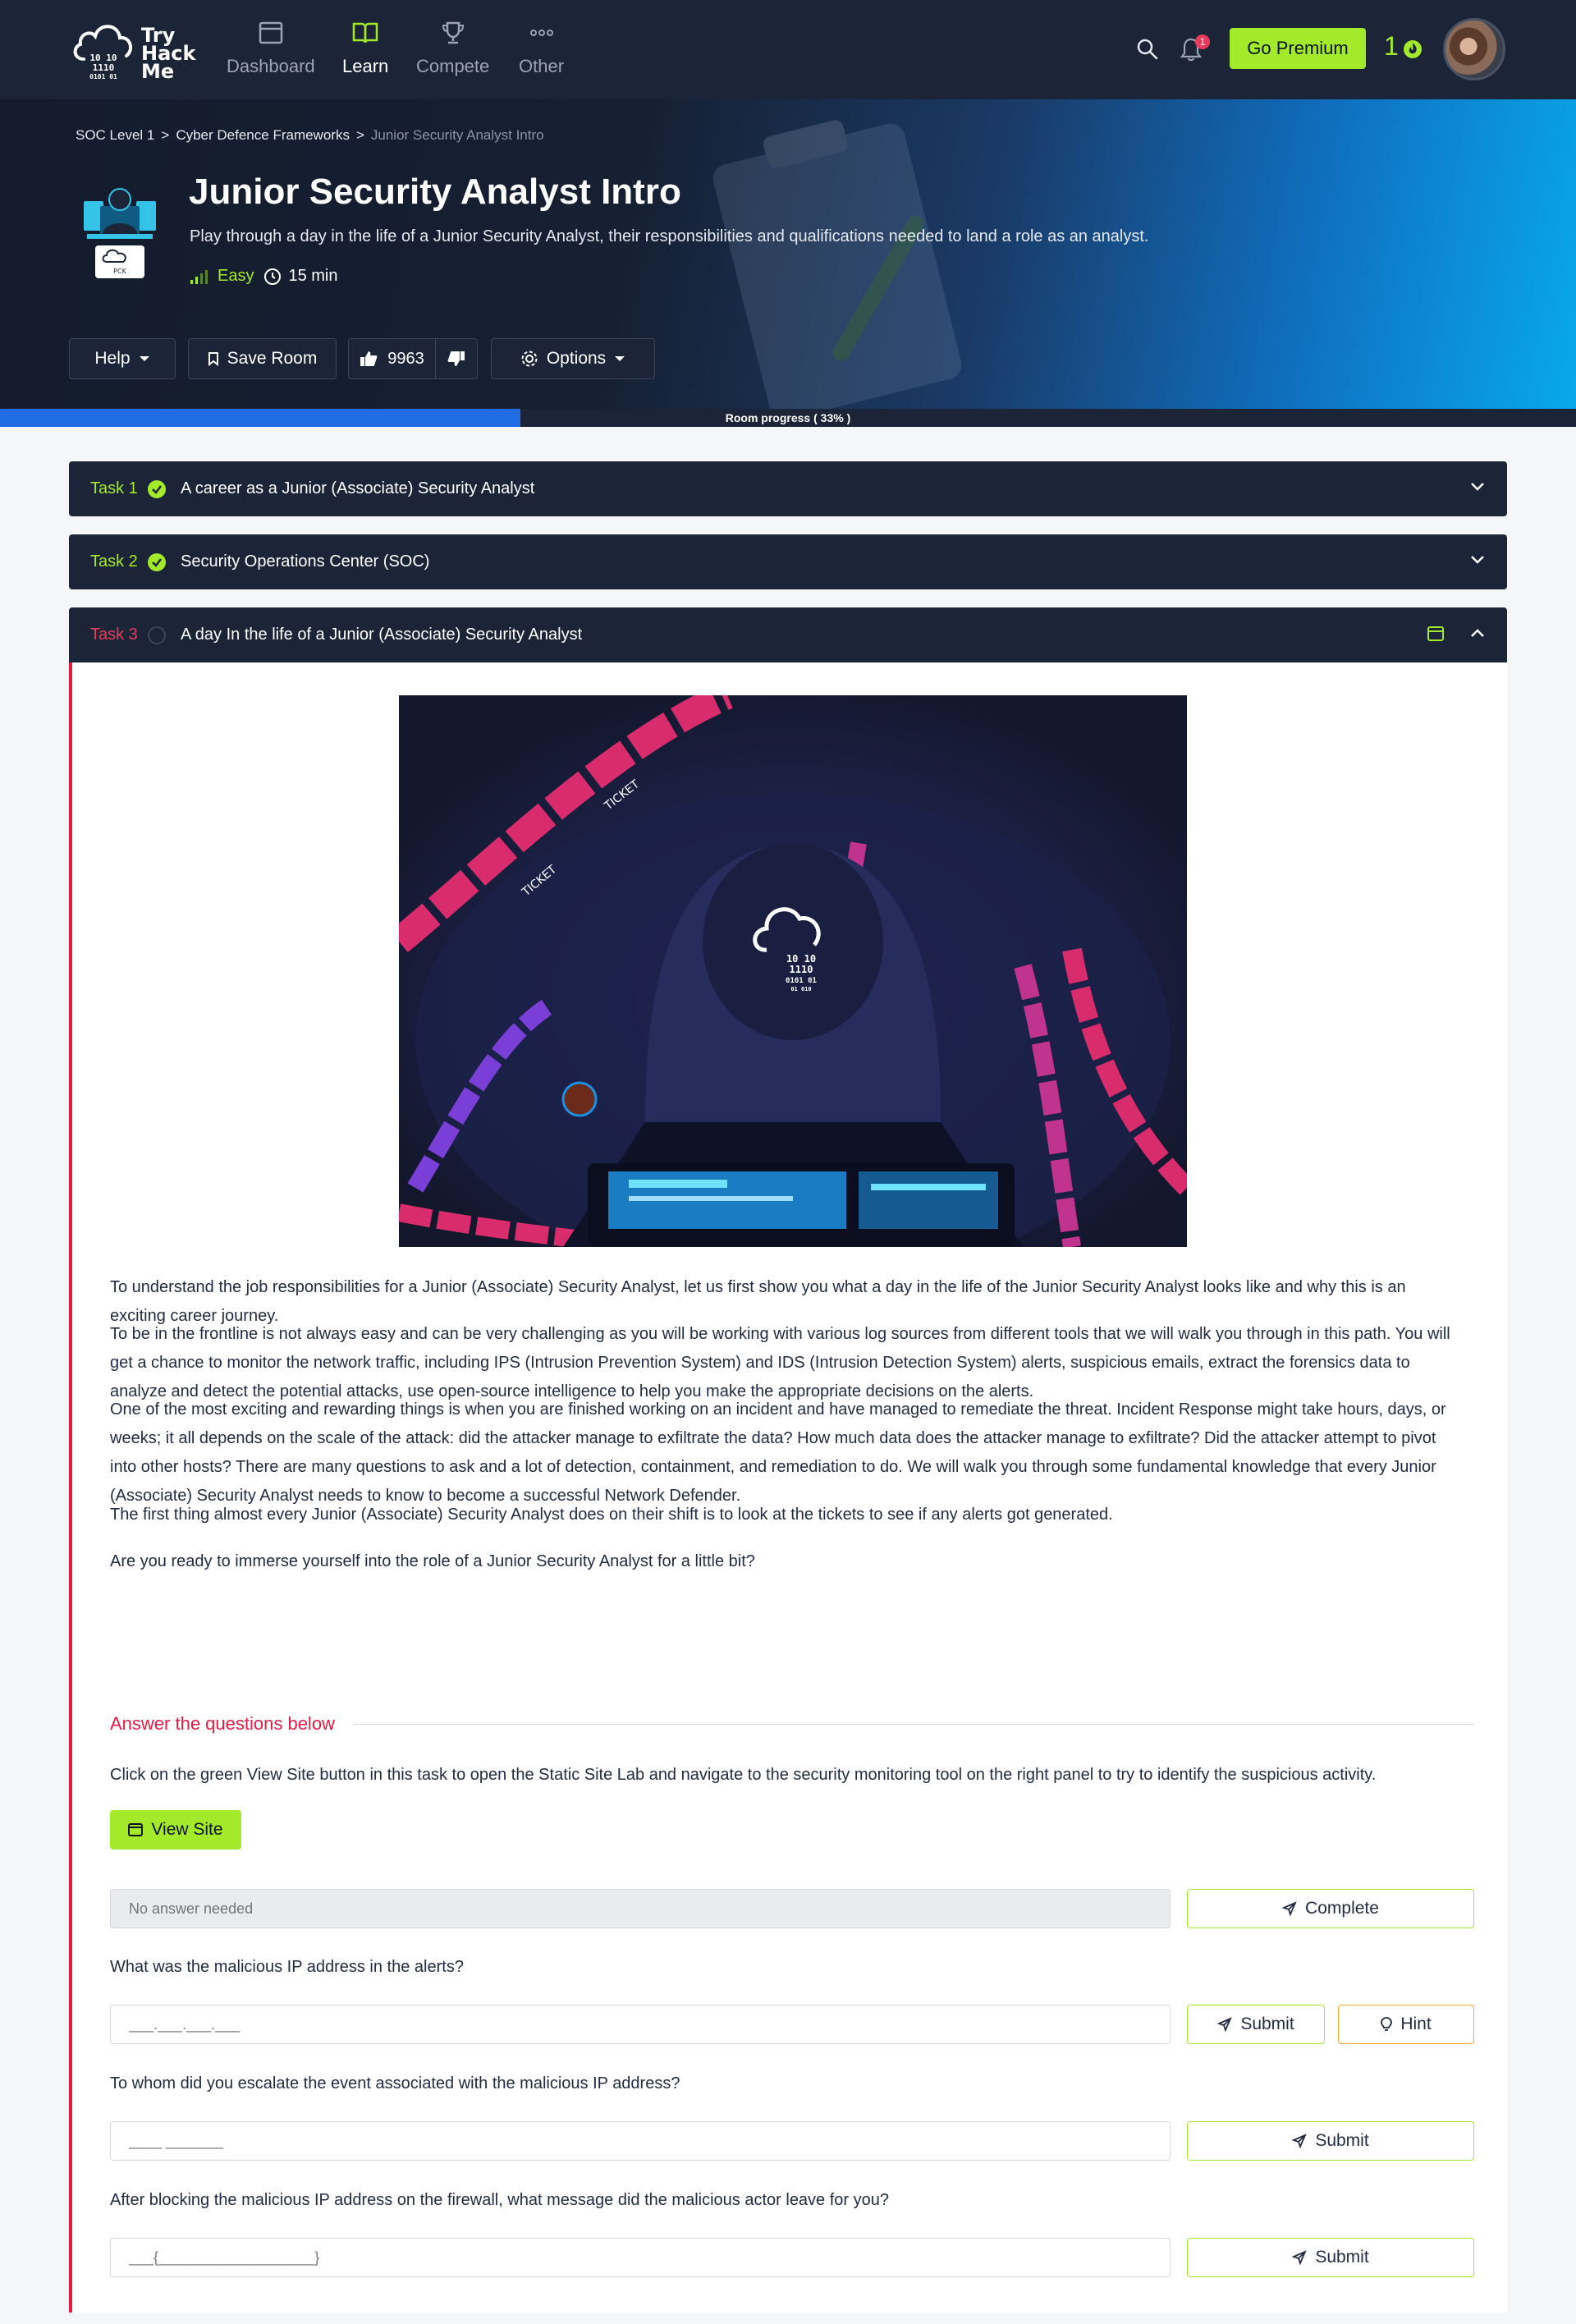 Image resolution: width=1576 pixels, height=2324 pixels. Describe the element at coordinates (263, 135) in the screenshot. I see `breadcrumb-cyber-defence-frameworks: Cyber Defence Frameworks` at that location.